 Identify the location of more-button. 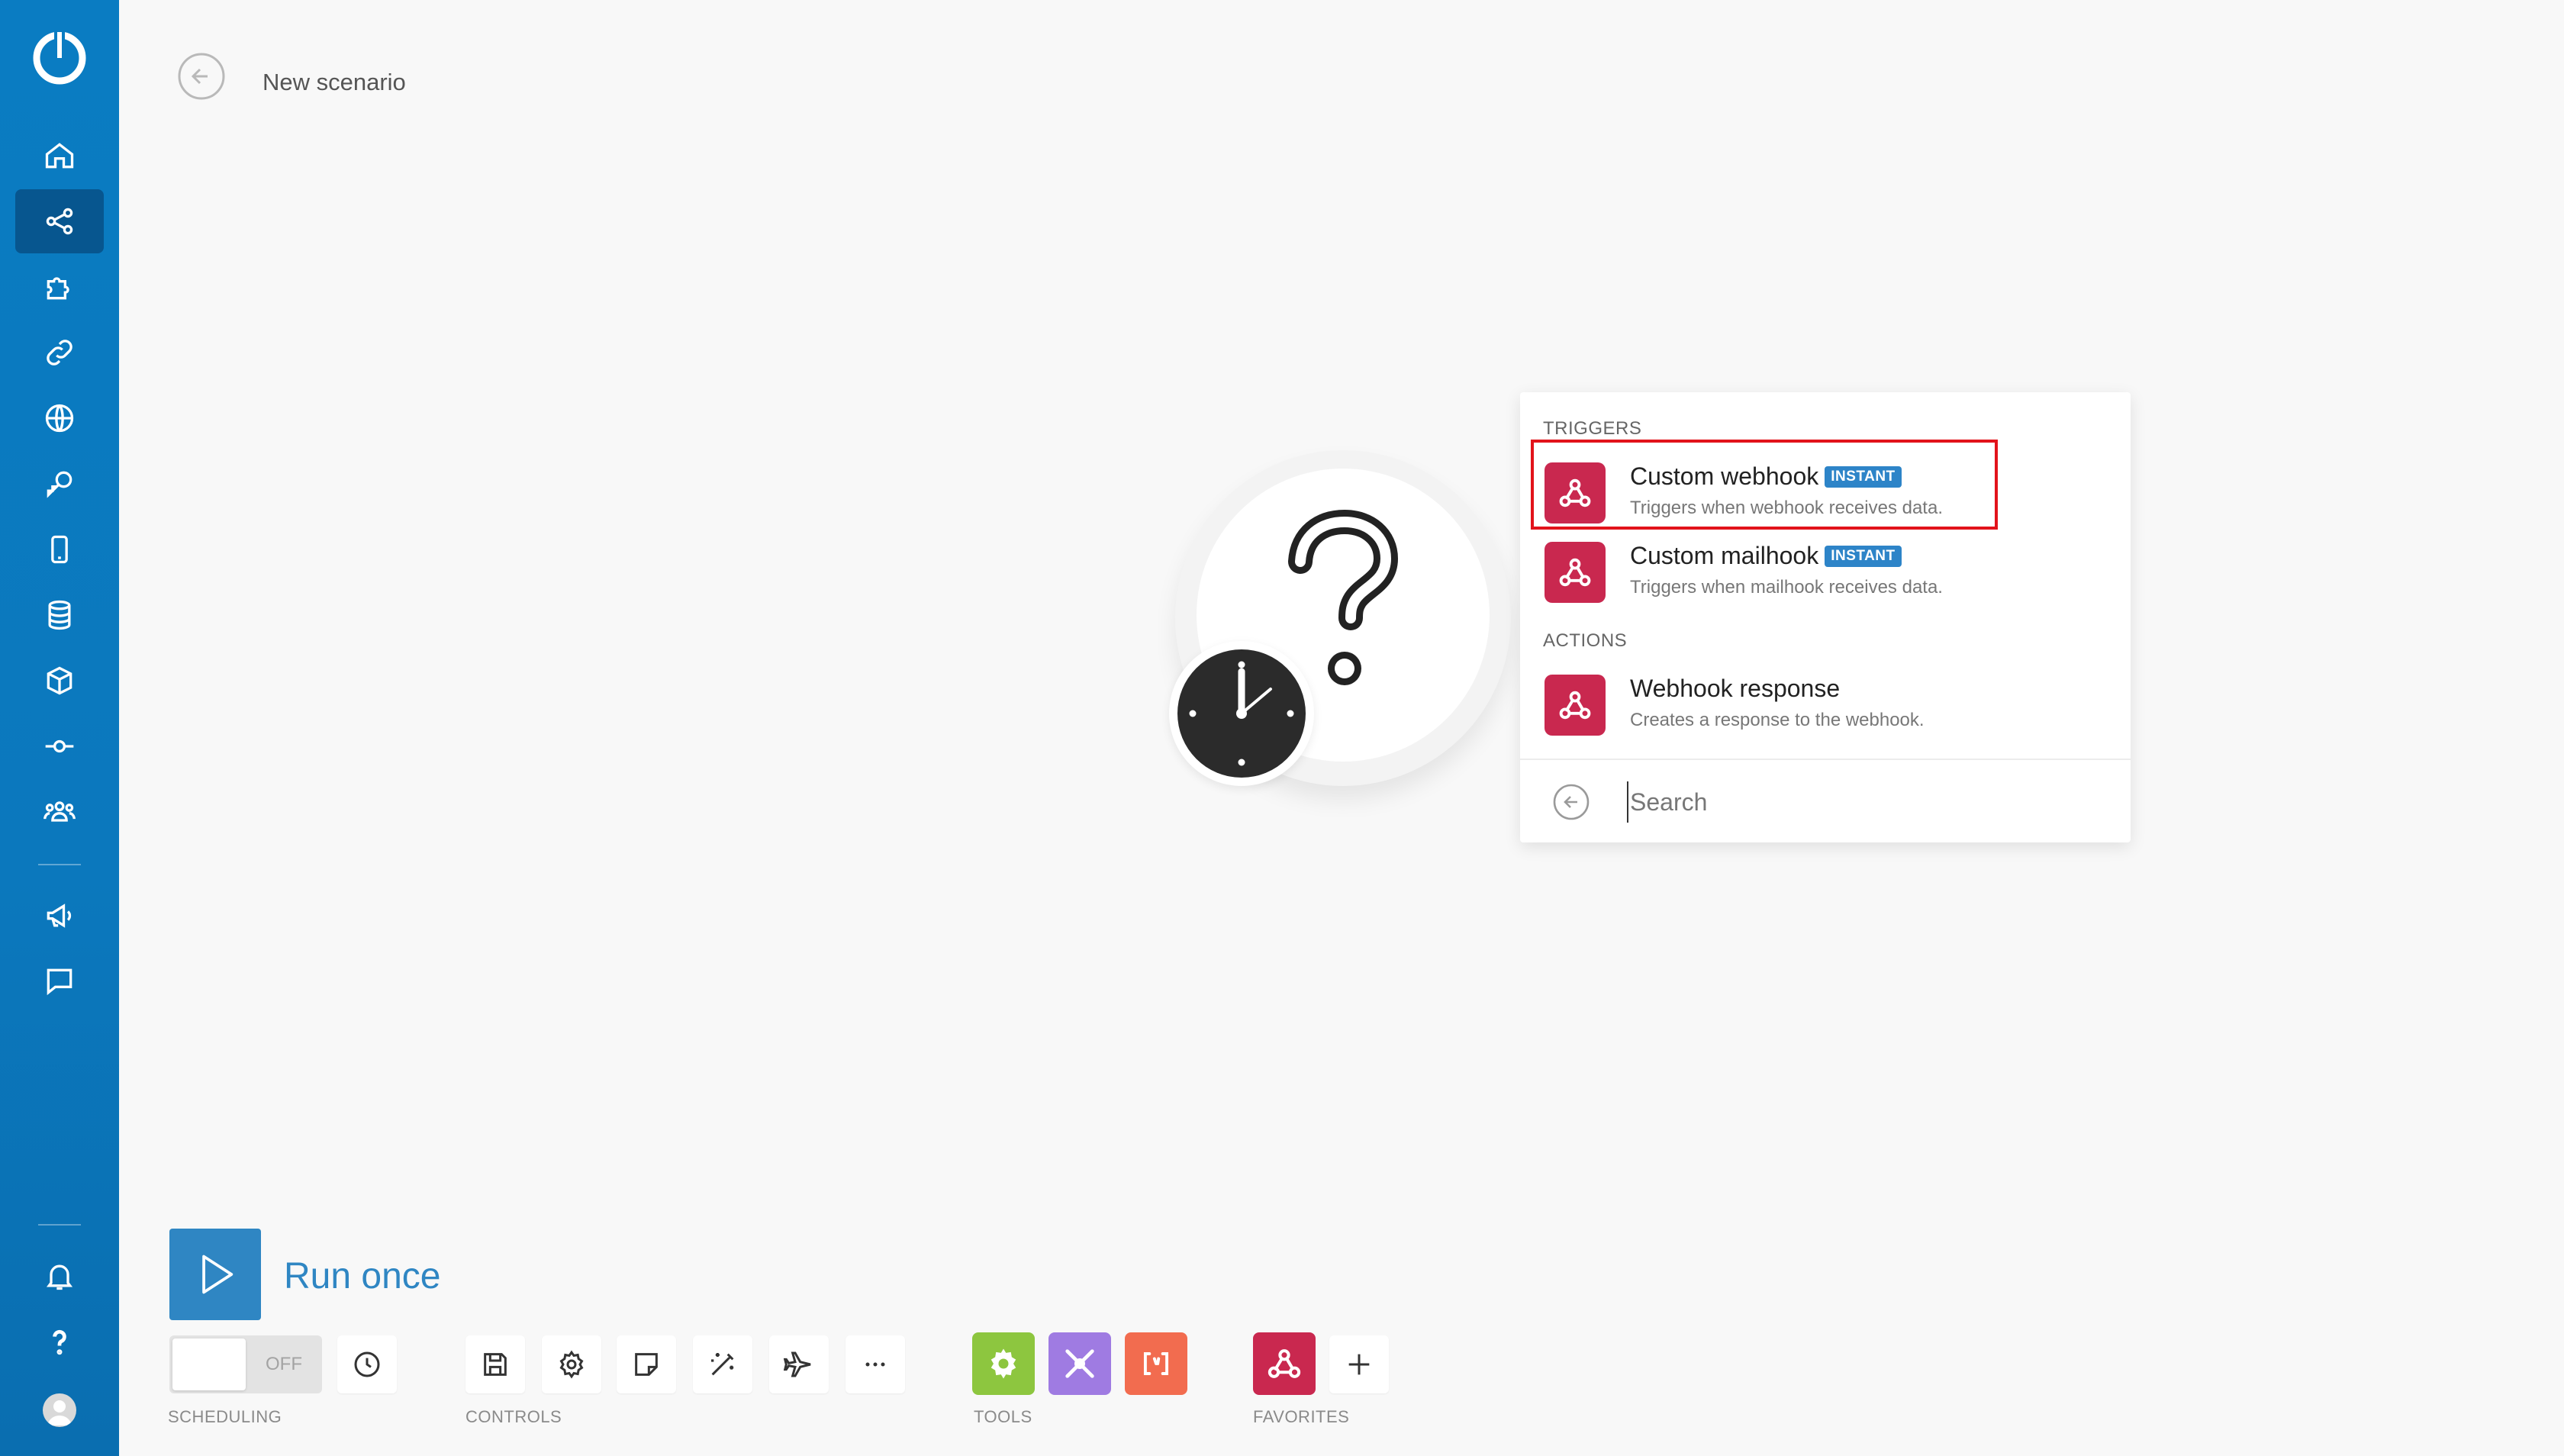
(875, 1364).